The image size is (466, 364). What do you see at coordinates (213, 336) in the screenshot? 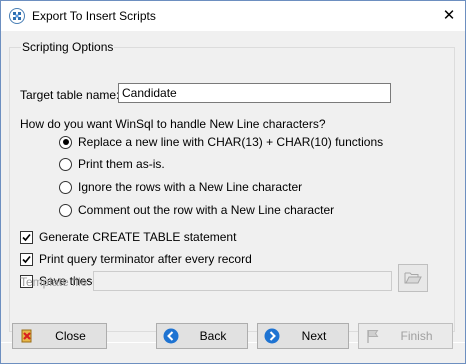
I see `back-button-label: Back` at bounding box center [213, 336].